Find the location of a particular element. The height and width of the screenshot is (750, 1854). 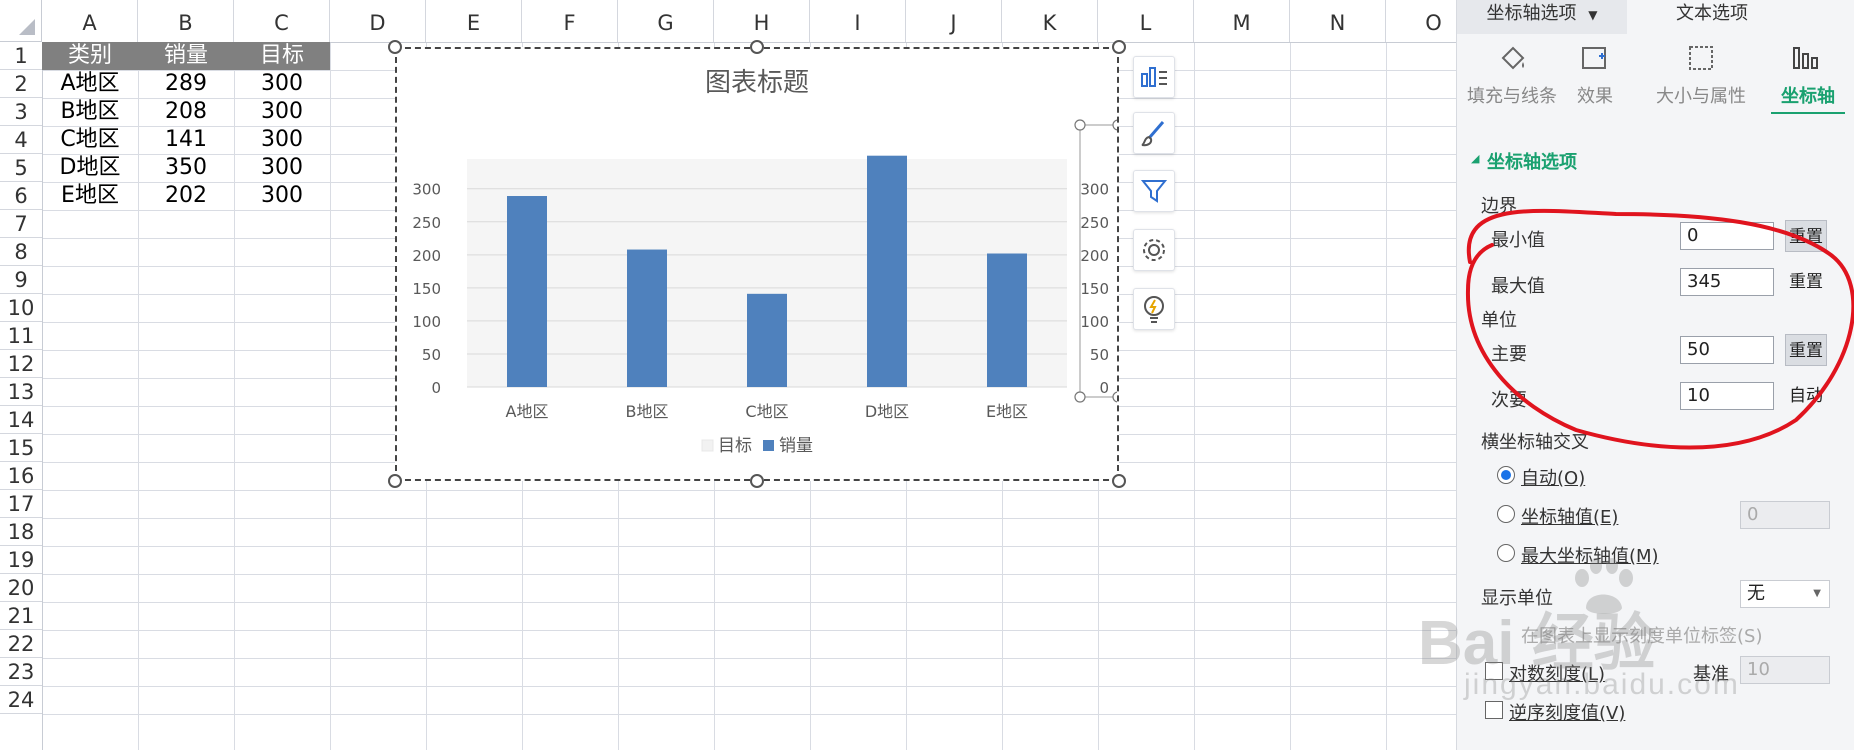

chart-filter-button is located at coordinates (1154, 191).